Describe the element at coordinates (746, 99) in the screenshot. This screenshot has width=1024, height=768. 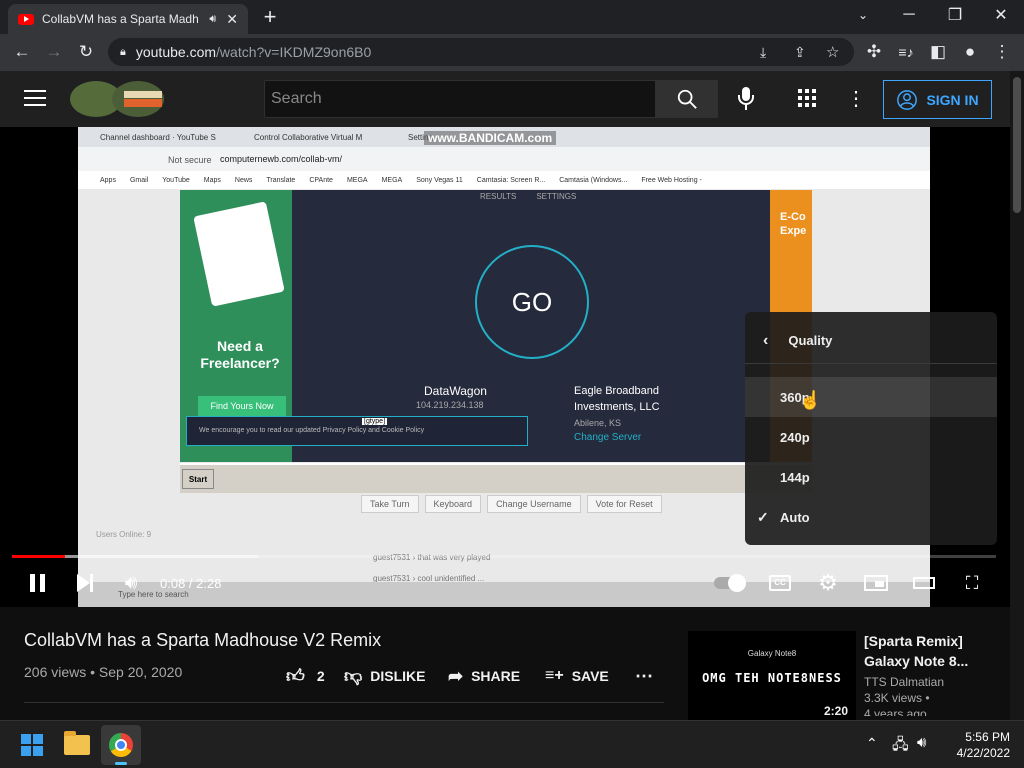
I see `microphone-icon` at that location.